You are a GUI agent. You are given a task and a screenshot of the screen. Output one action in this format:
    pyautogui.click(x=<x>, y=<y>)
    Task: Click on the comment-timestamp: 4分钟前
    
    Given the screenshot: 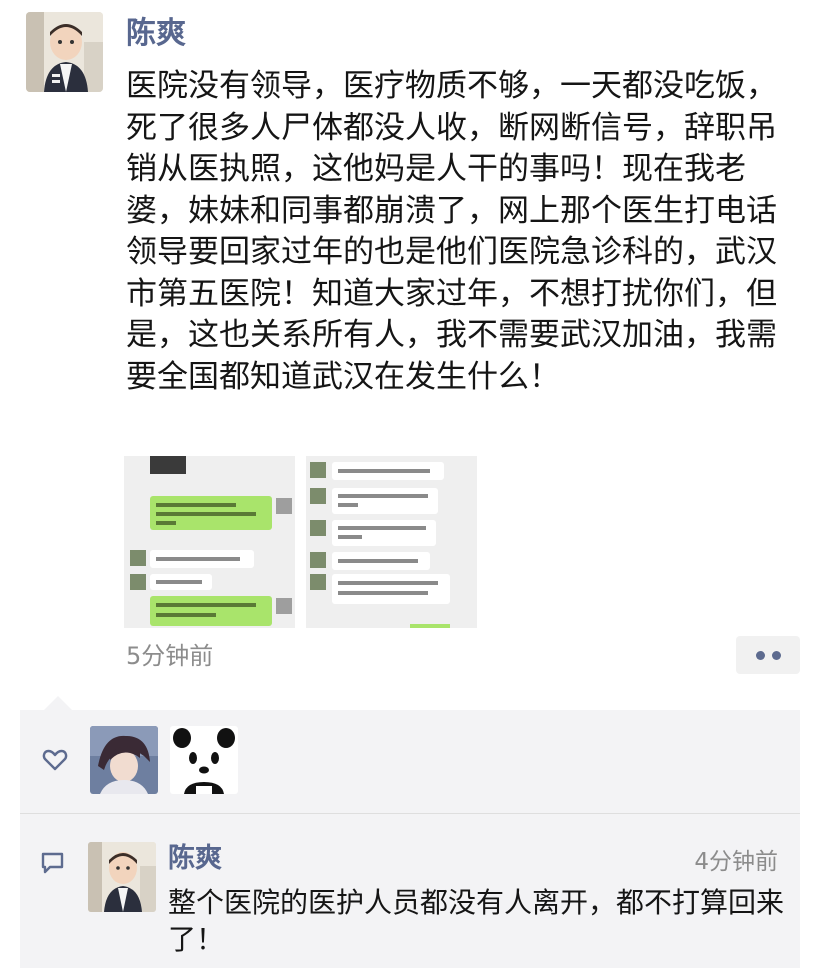 What is the action you would take?
    pyautogui.click(x=736, y=862)
    